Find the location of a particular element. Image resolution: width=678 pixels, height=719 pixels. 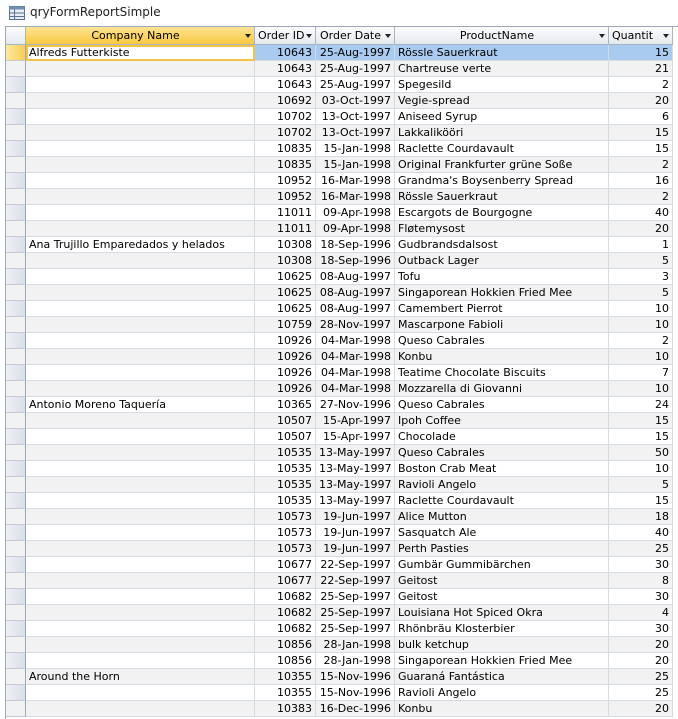

order-id-cell: 10507 is located at coordinates (285, 437).